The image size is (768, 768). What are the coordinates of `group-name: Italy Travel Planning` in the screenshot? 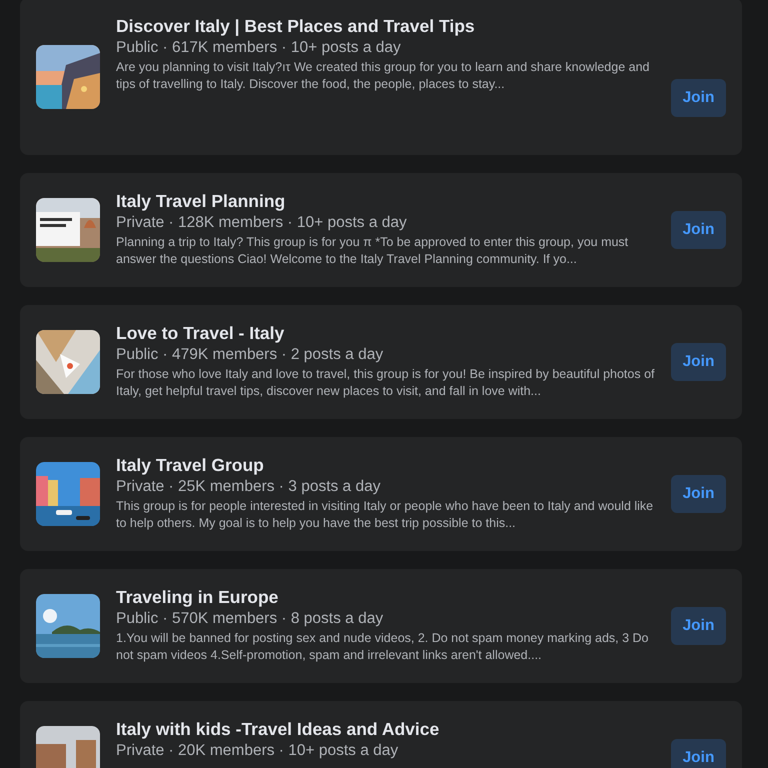 It's located at (385, 201).